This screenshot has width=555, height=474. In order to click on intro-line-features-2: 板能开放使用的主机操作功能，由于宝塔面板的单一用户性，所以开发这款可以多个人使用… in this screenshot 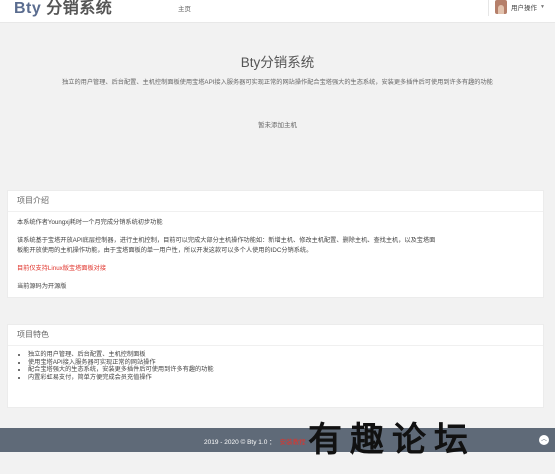, I will do `click(165, 250)`.